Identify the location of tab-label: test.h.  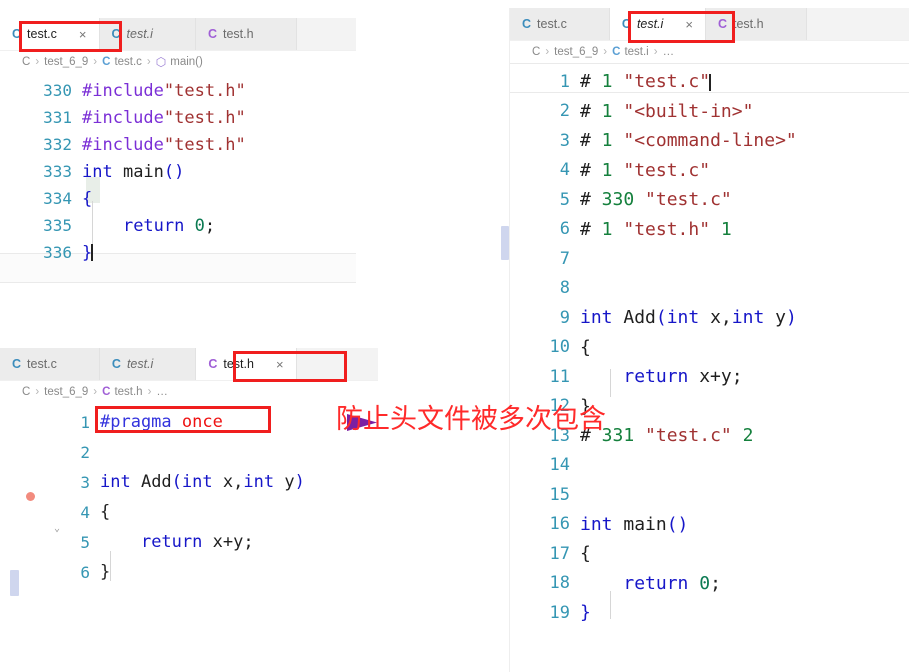
(748, 23).